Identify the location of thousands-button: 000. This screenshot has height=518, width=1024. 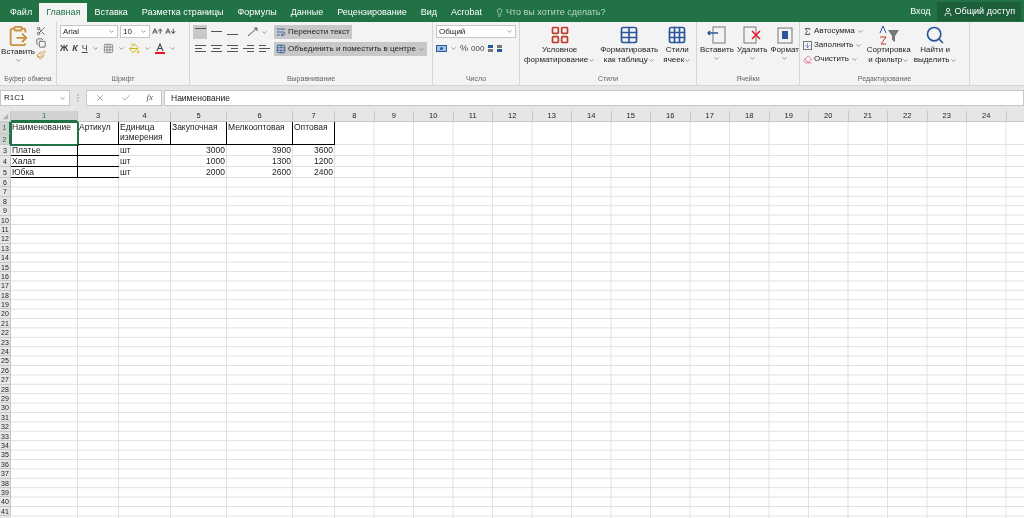
(478, 48).